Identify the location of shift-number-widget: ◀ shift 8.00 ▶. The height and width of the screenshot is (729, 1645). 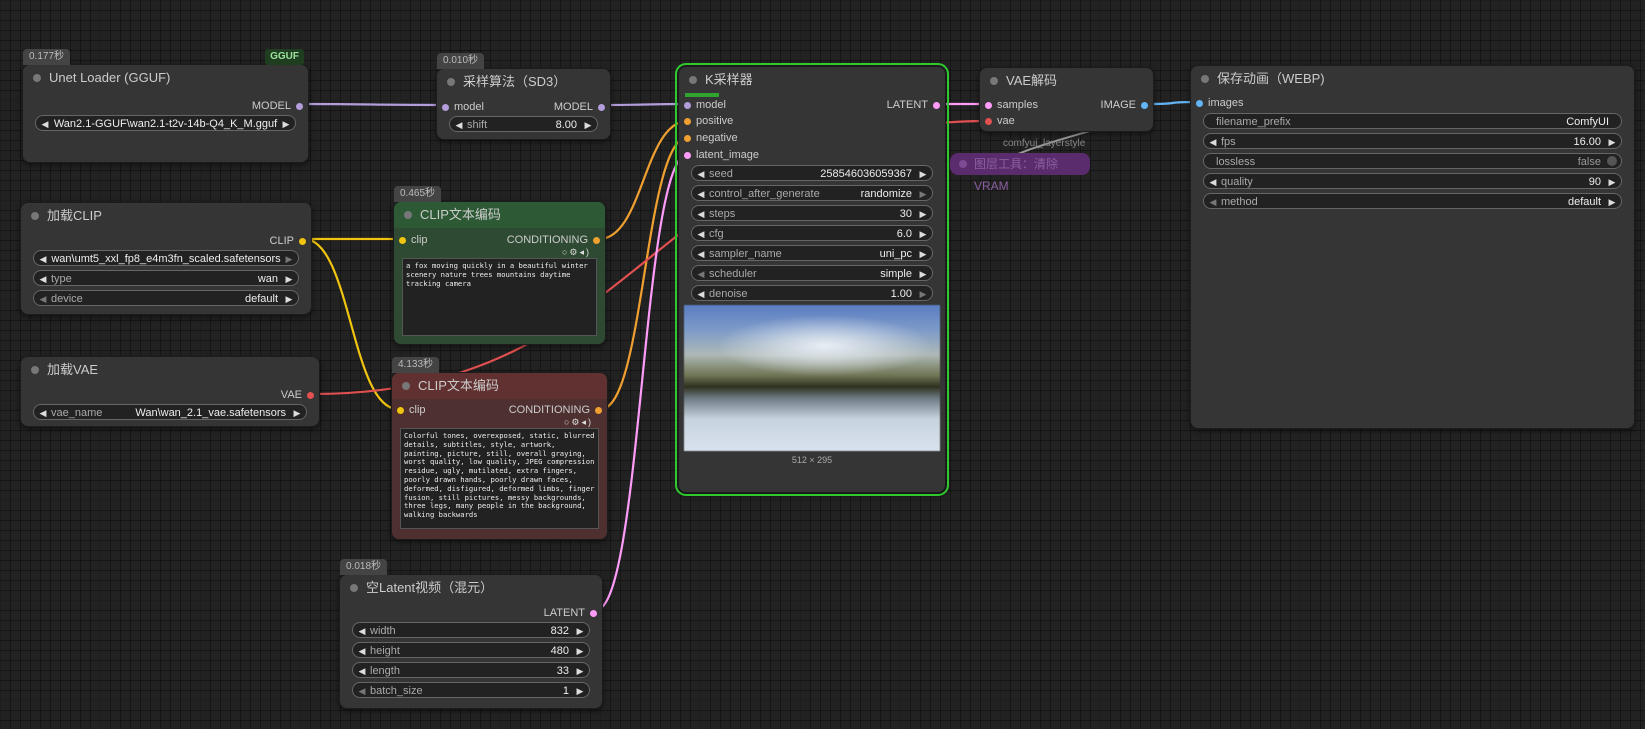
(523, 124).